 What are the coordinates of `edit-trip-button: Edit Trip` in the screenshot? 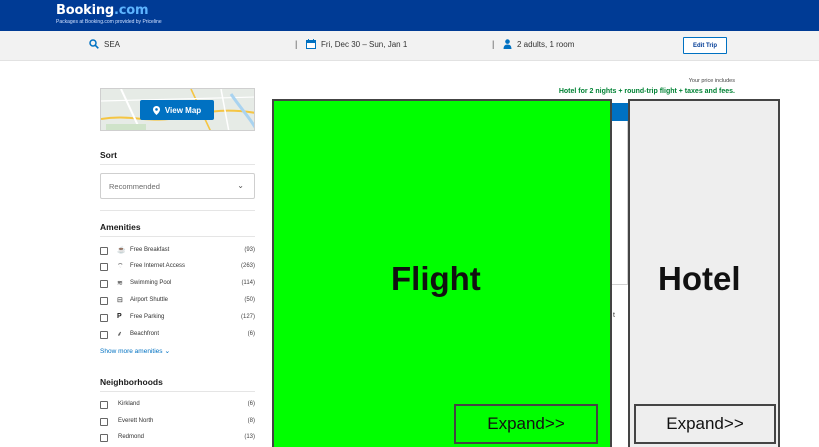 It's located at (705, 45).